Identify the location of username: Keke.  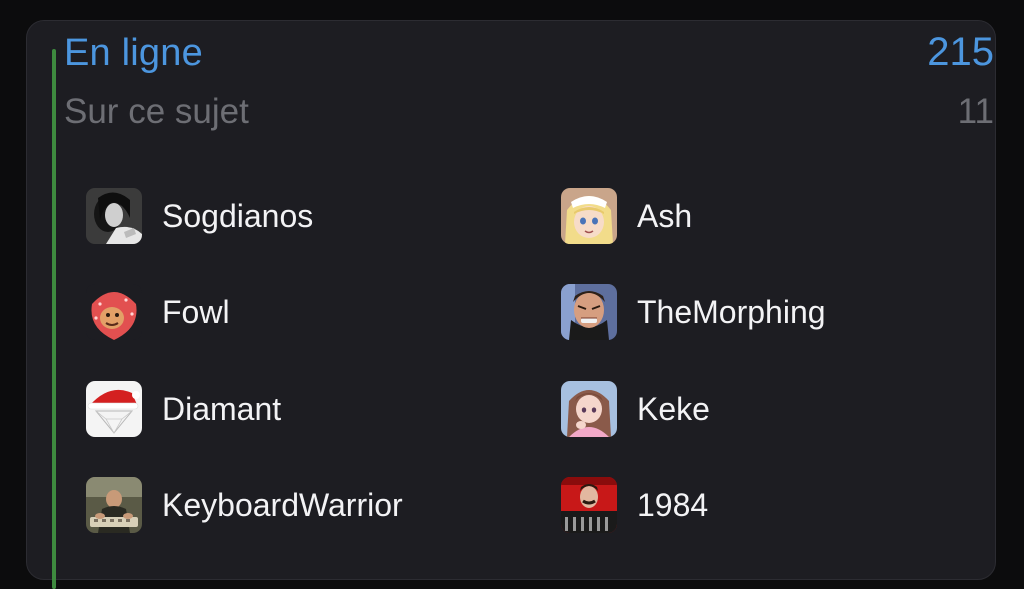
(673, 409).